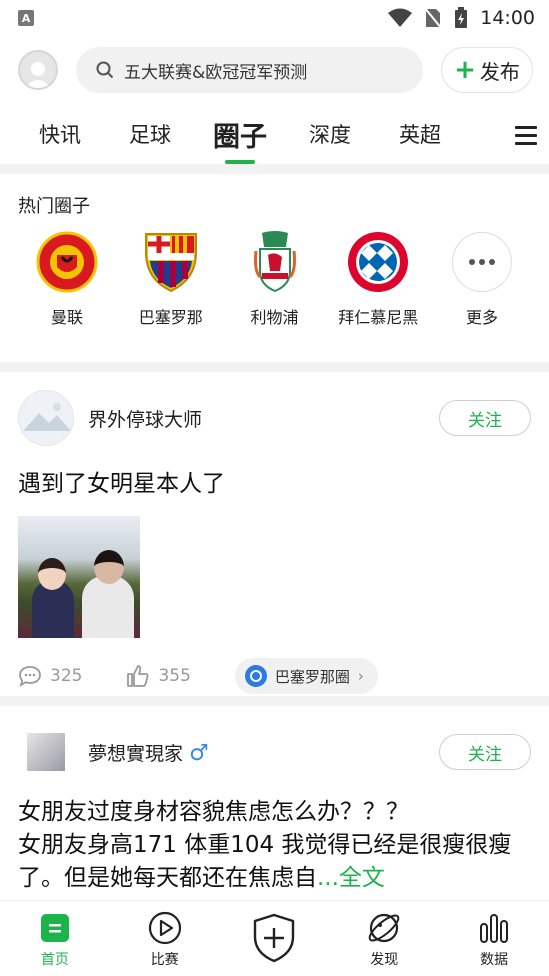  I want to click on tab-circles: 圈子, so click(240, 134).